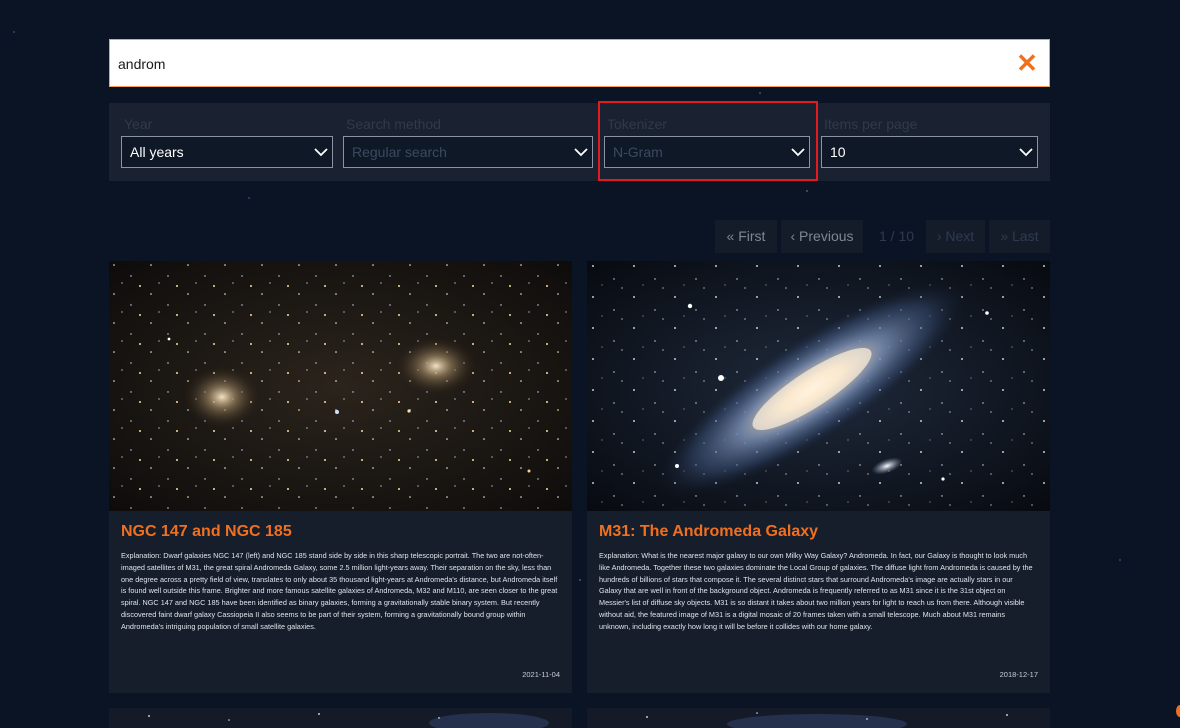 This screenshot has width=1180, height=728. I want to click on double-chevron-left-icon: «, so click(730, 236).